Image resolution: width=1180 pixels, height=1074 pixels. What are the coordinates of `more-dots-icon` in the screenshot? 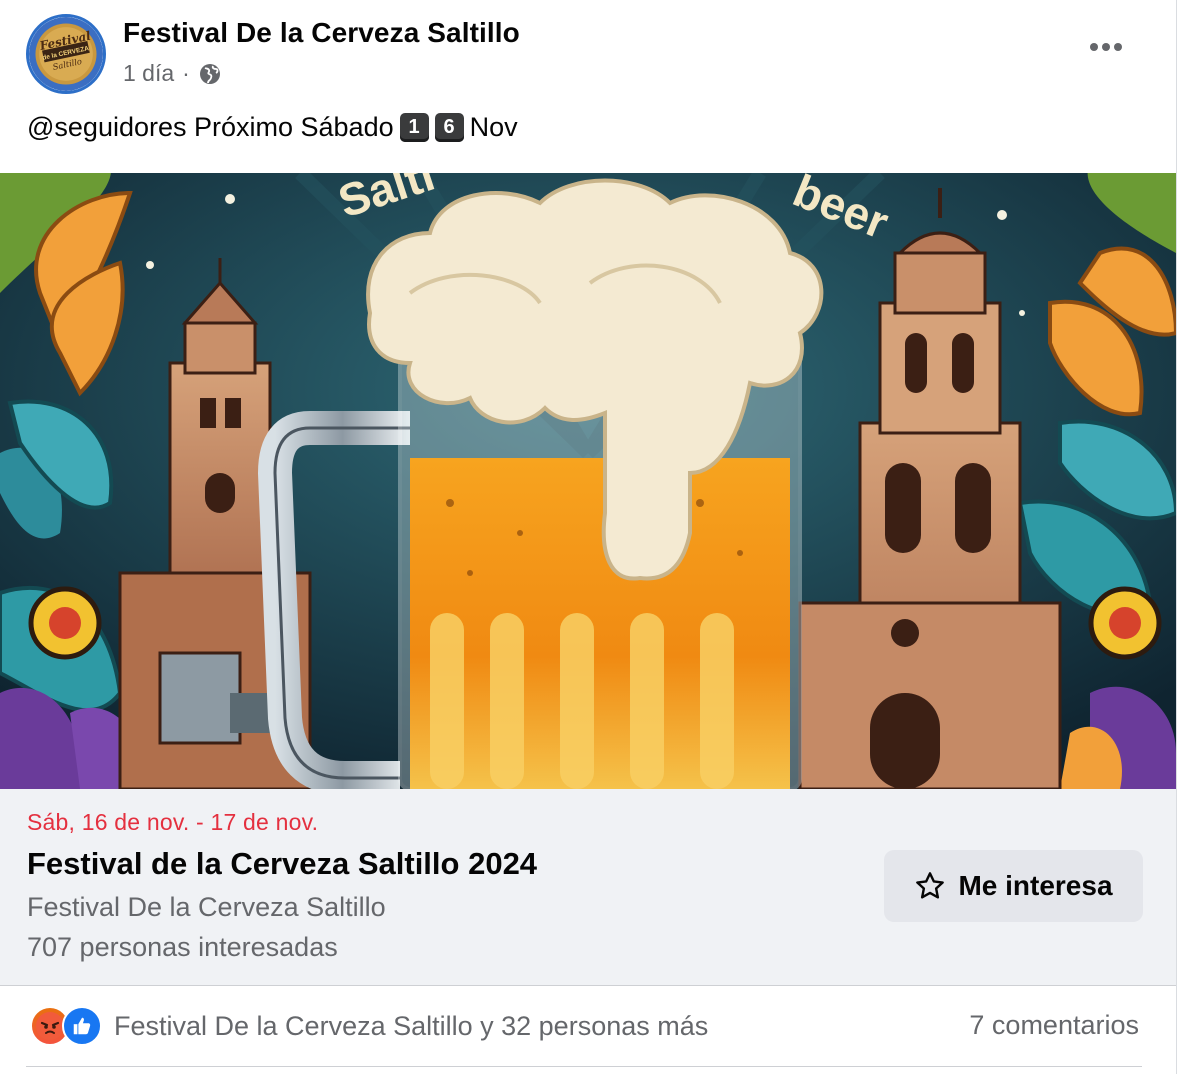 It's located at (1106, 47).